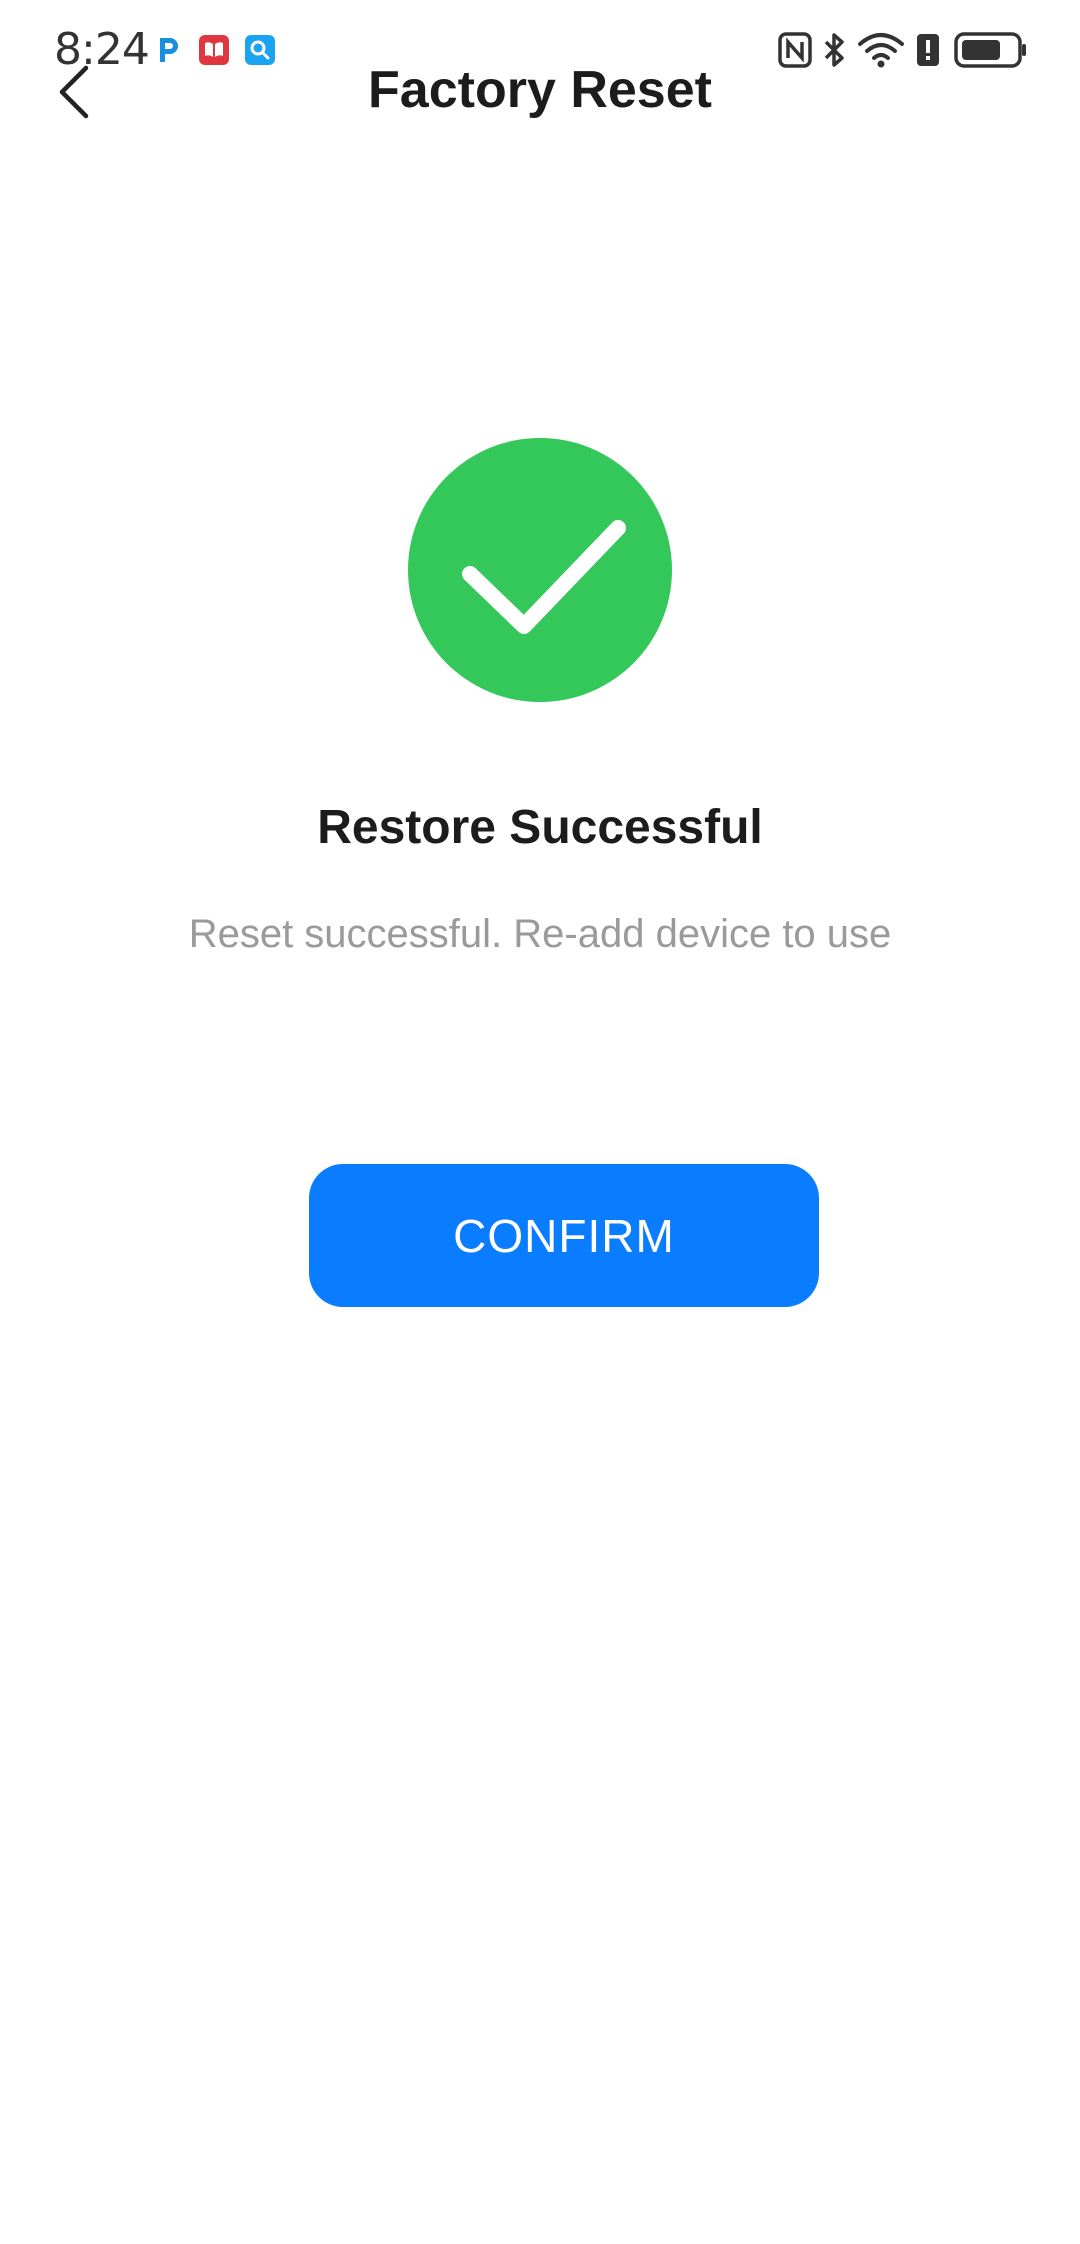  I want to click on confirm-button: CONFIRM, so click(564, 1235).